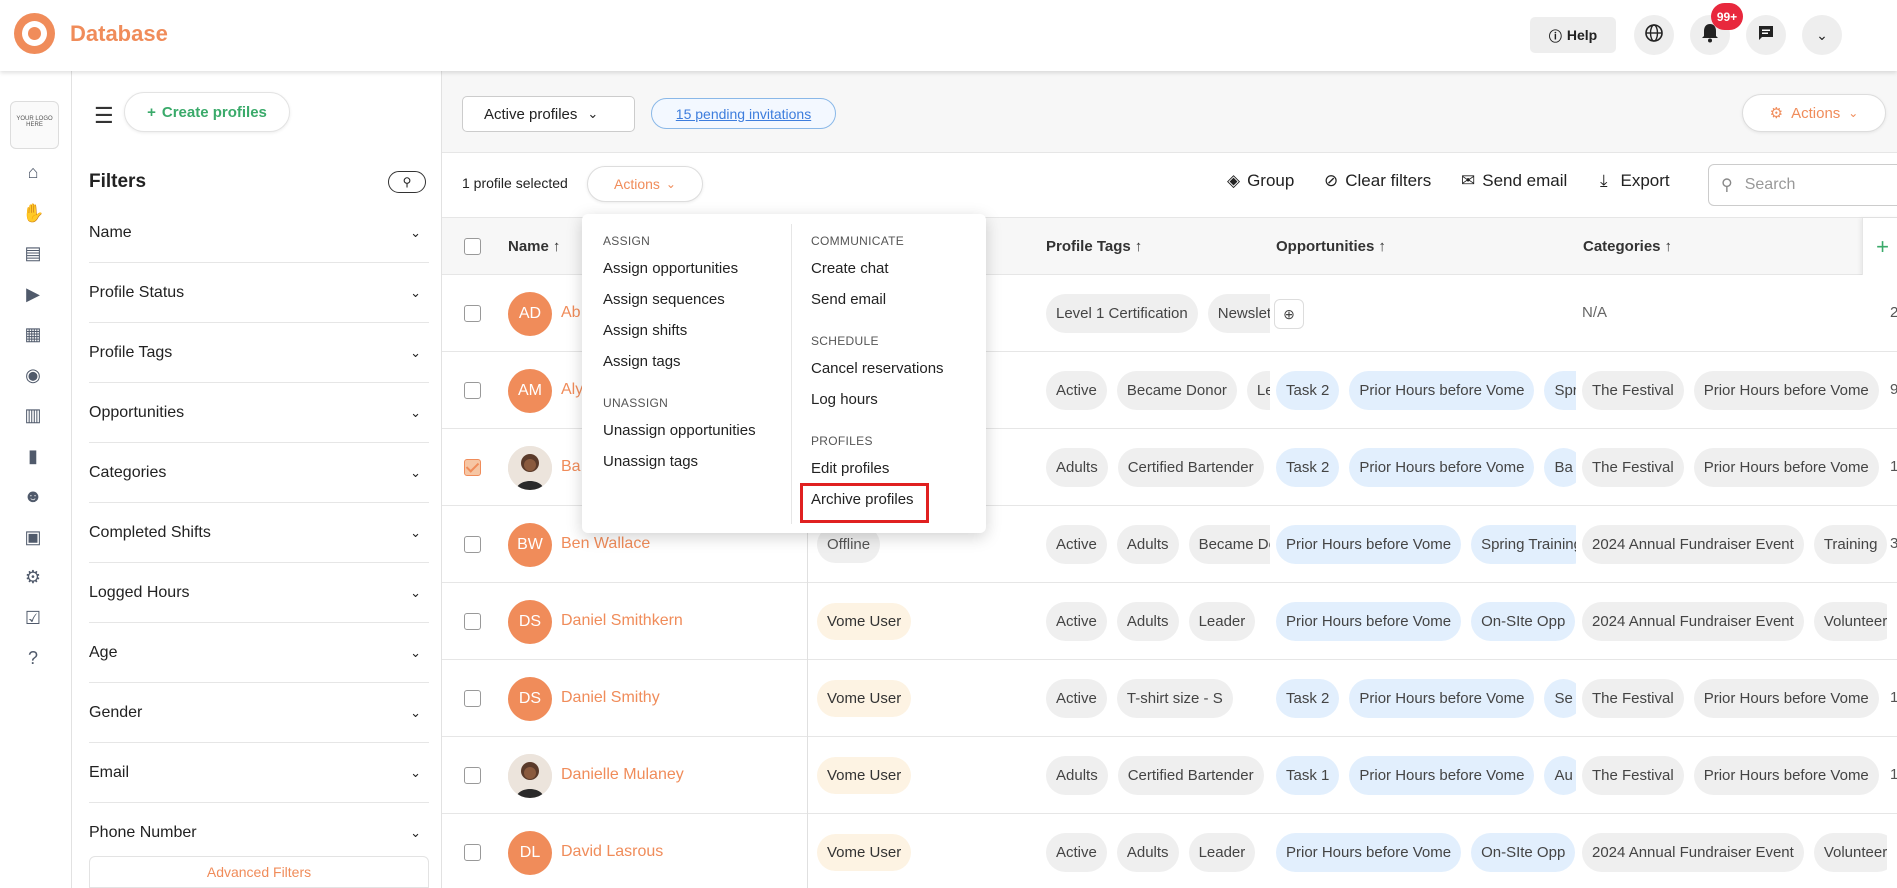  What do you see at coordinates (259, 473) in the screenshot?
I see `filter-categories: Categories ⌄` at bounding box center [259, 473].